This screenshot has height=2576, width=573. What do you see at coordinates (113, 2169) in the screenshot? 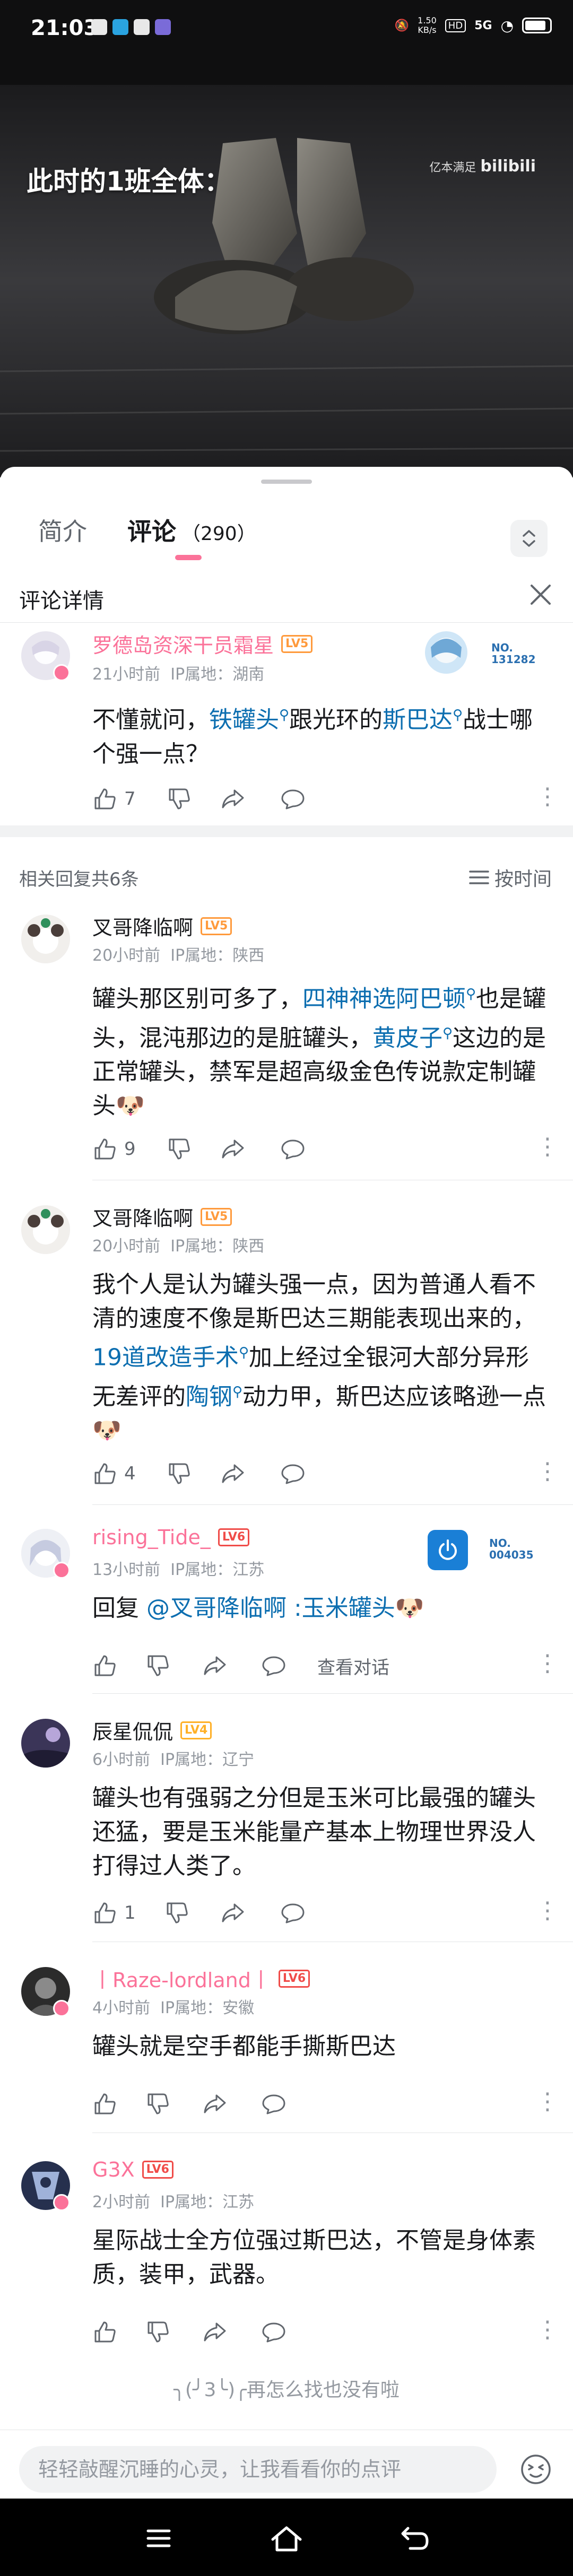
I see `username-text: G3X` at bounding box center [113, 2169].